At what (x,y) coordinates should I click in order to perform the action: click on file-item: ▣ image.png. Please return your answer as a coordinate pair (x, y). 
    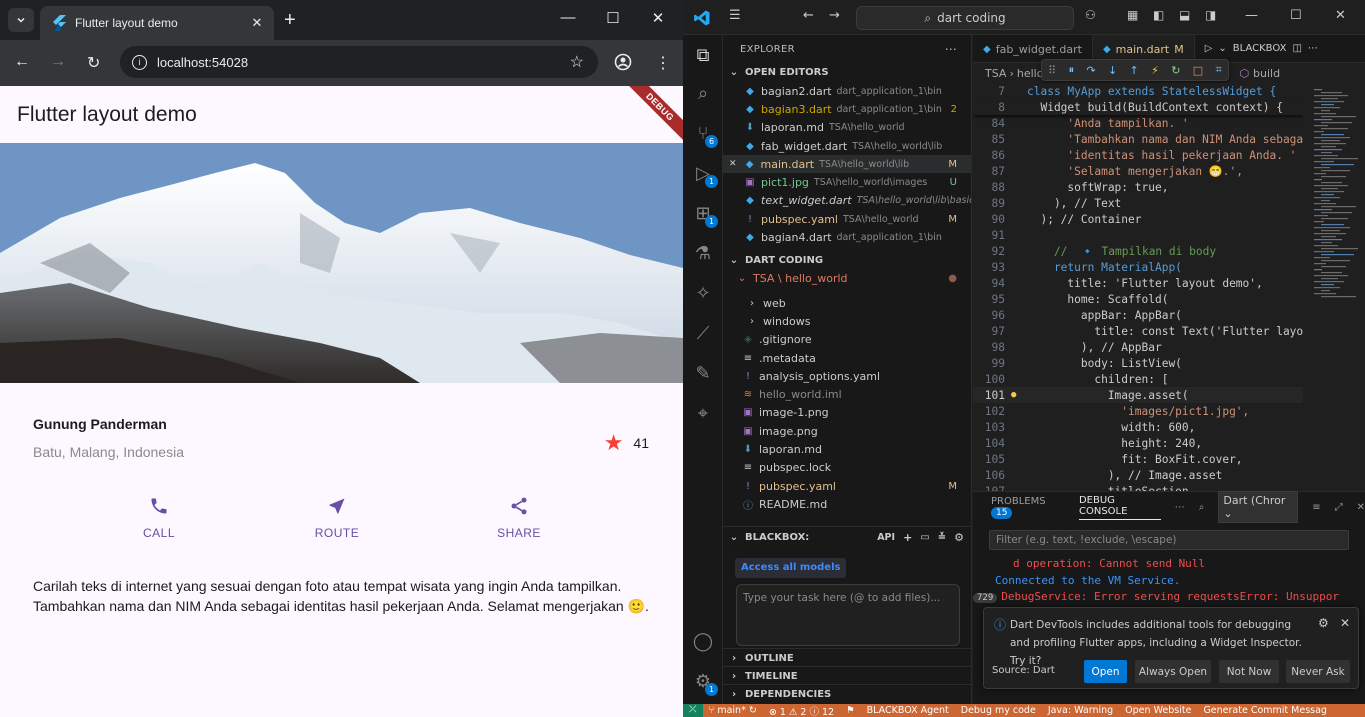
    Looking at the image, I should click on (847, 431).